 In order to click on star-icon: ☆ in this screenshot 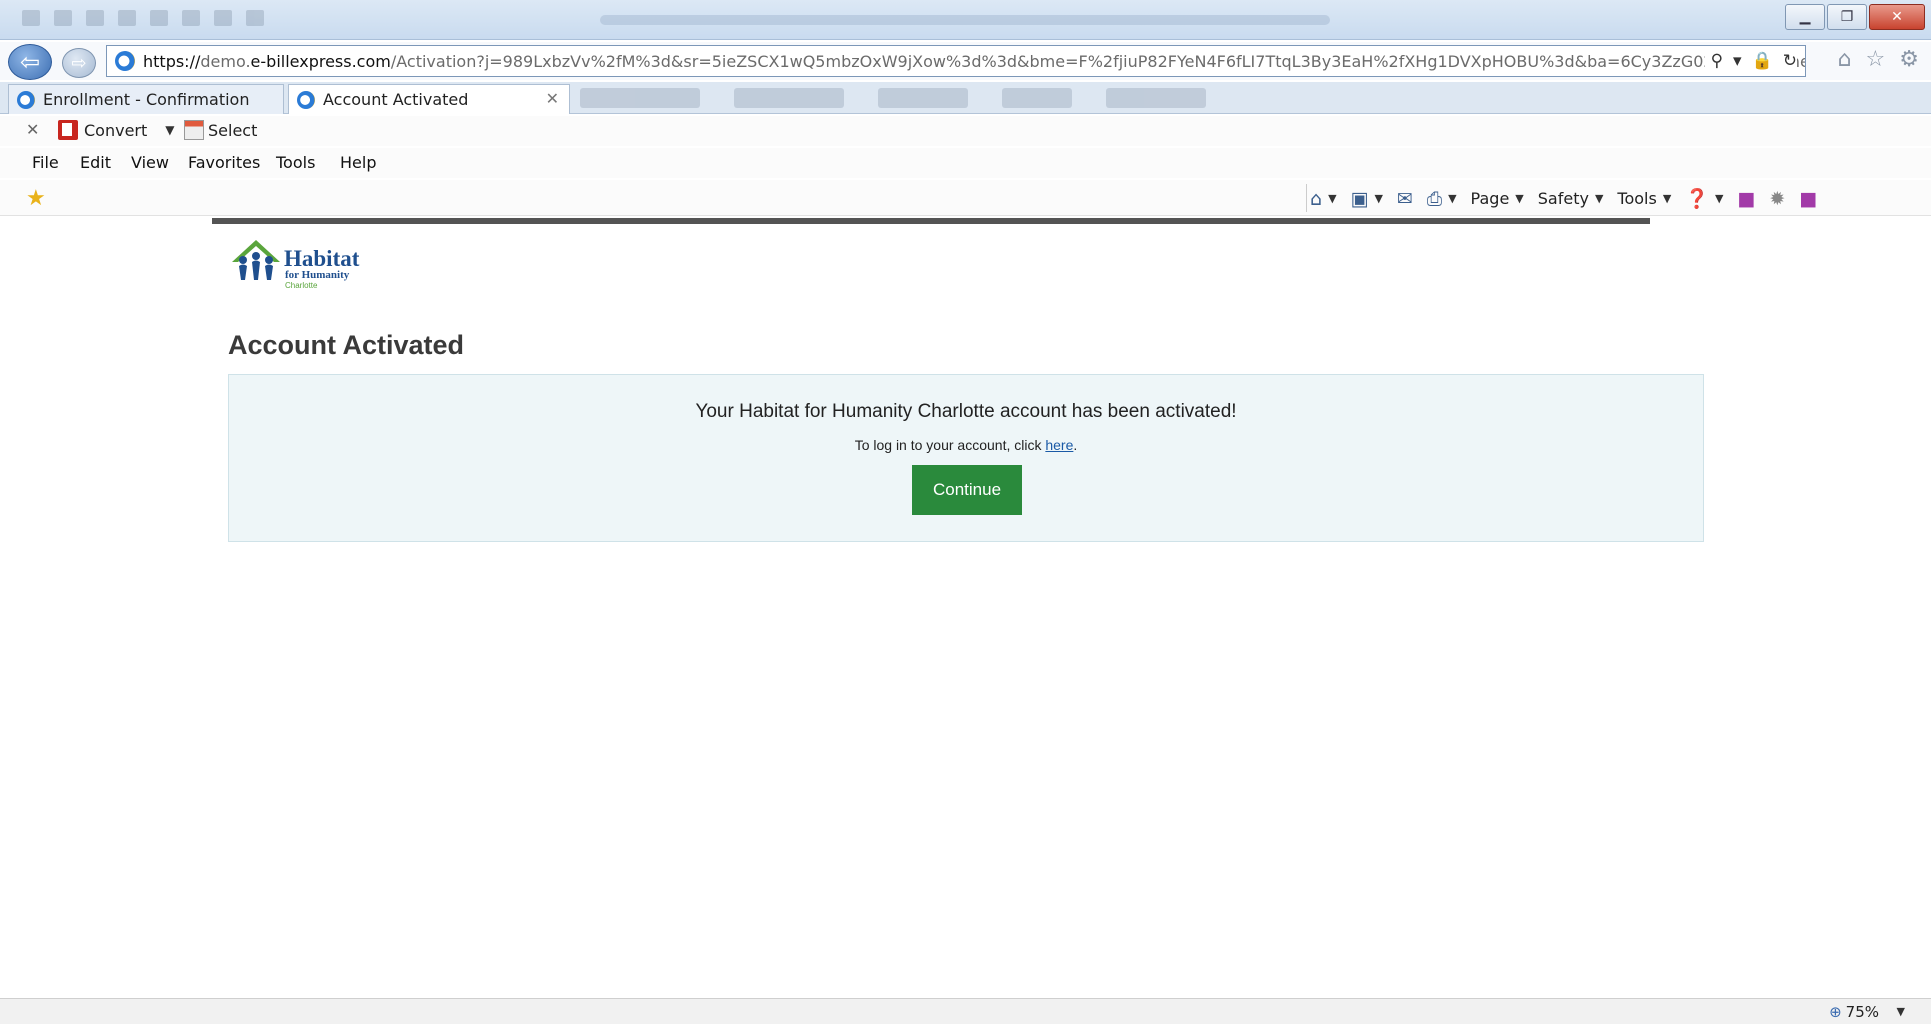, I will do `click(1876, 59)`.